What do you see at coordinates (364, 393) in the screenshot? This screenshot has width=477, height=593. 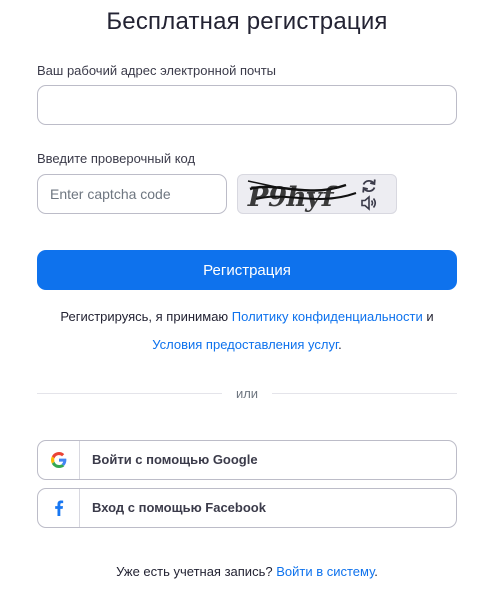 I see `divider-right` at bounding box center [364, 393].